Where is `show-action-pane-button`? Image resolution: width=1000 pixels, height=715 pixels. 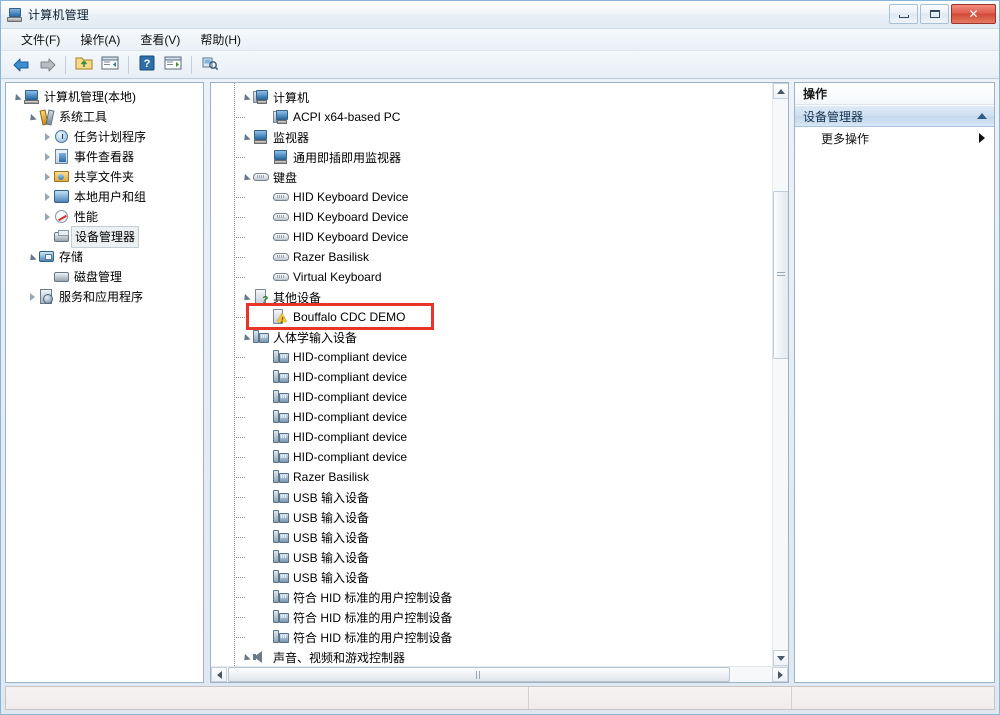 show-action-pane-button is located at coordinates (173, 65).